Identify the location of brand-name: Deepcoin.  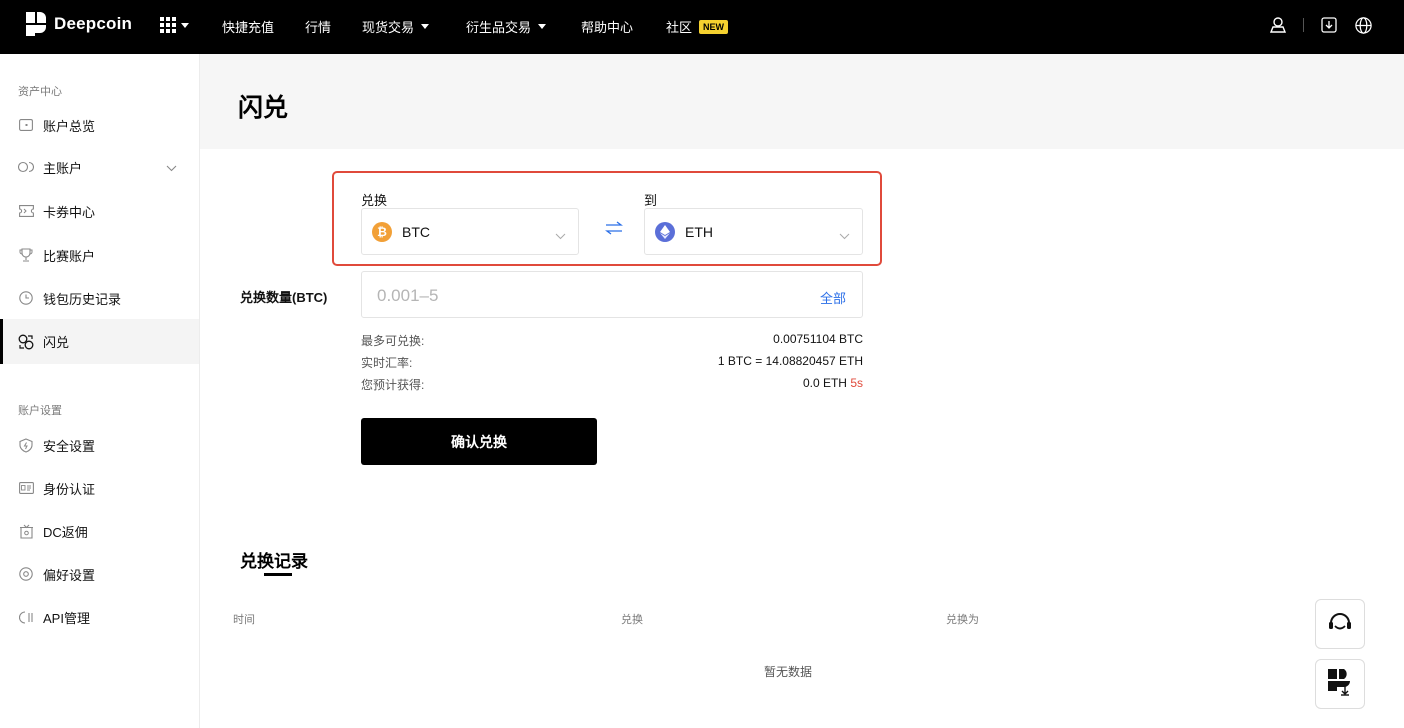
(93, 23).